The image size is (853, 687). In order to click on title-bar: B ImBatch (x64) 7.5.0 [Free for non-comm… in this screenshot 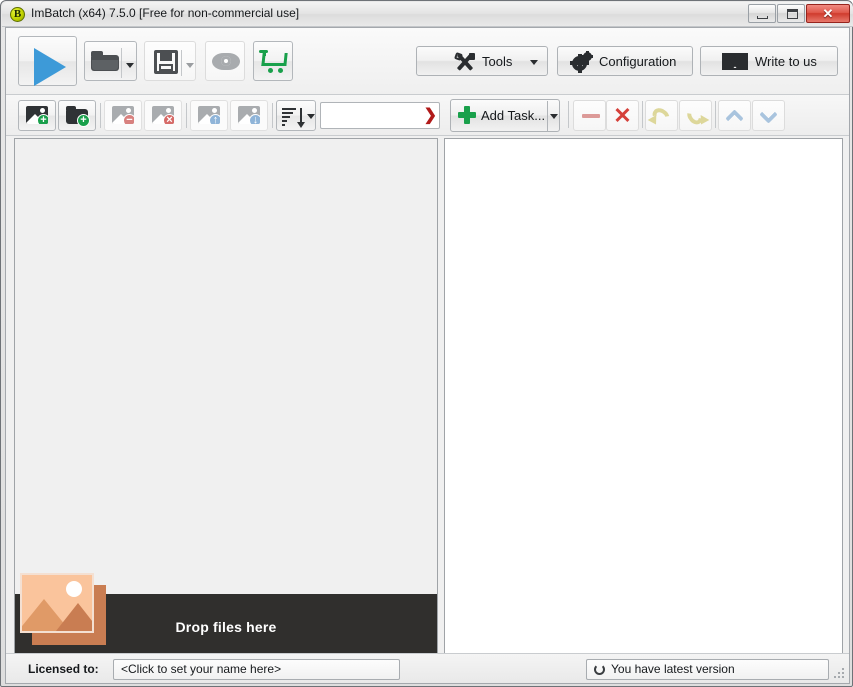, I will do `click(427, 14)`.